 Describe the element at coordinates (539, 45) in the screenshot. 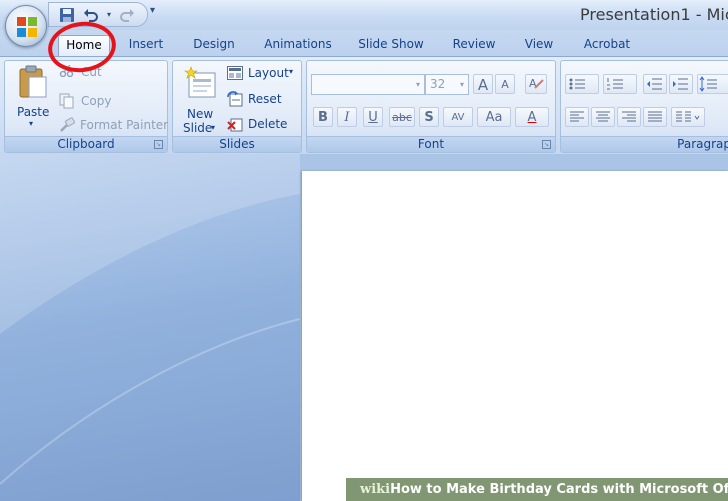

I see `tab-view: View` at that location.